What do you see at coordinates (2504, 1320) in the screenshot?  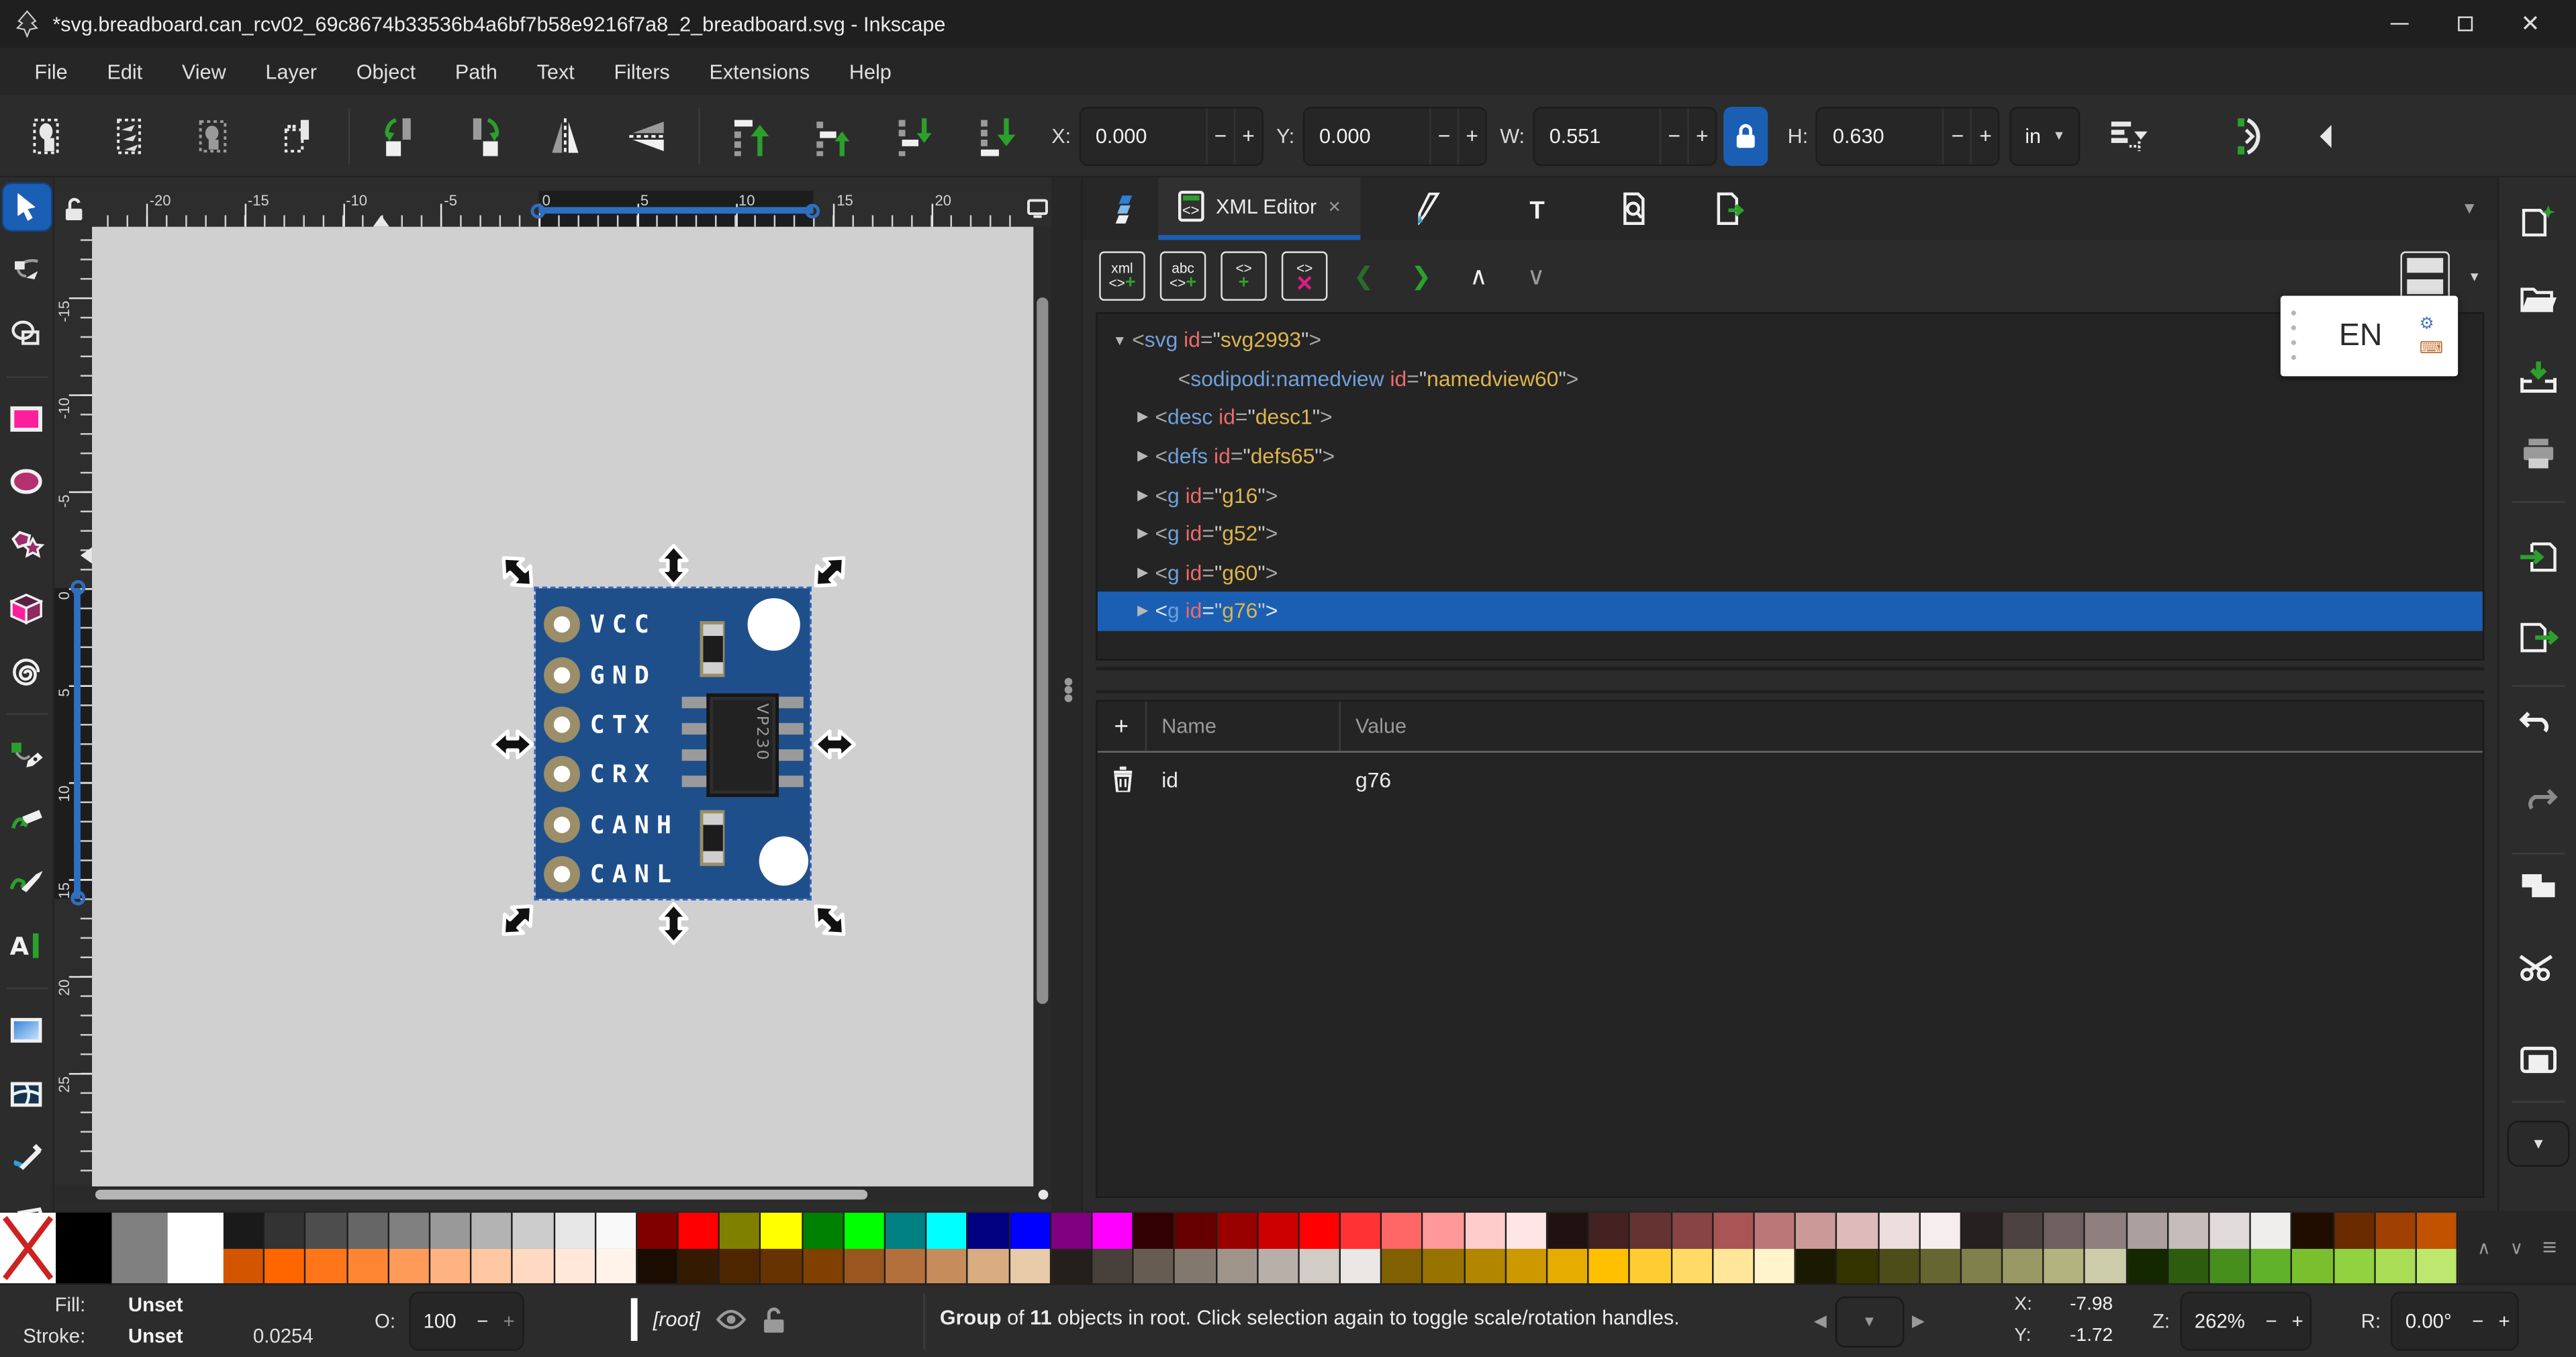 I see `rotation-plus-button: +` at bounding box center [2504, 1320].